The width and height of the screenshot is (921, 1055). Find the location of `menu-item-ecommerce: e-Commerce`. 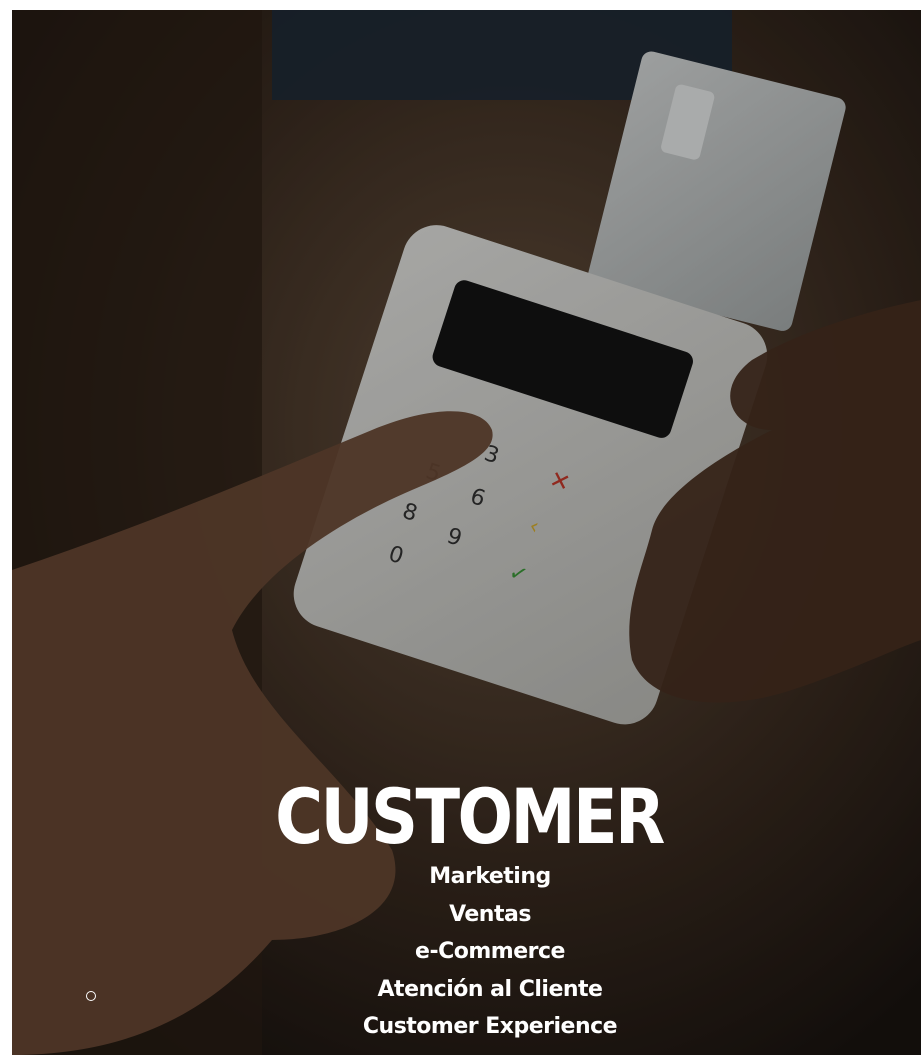

menu-item-ecommerce: e-Commerce is located at coordinates (490, 952).